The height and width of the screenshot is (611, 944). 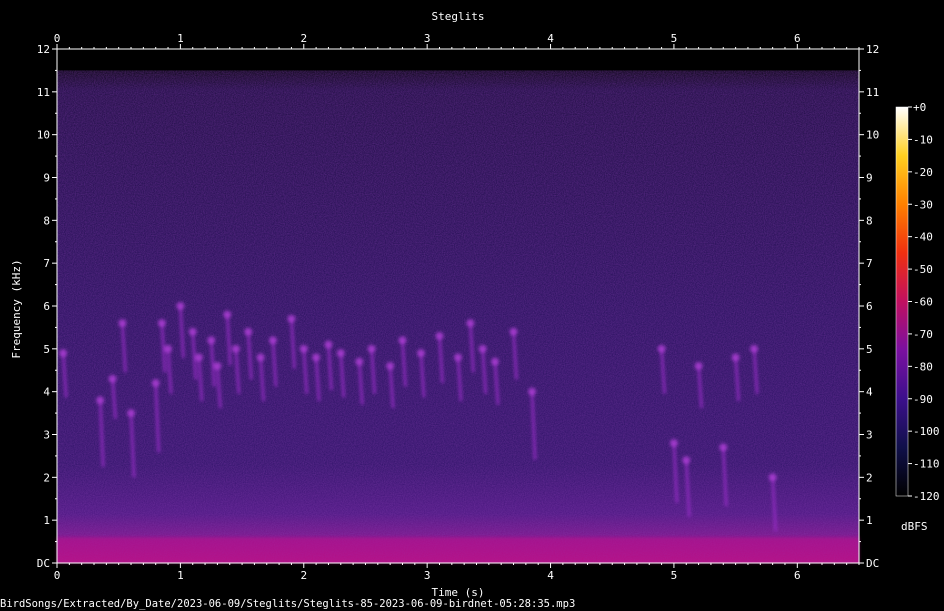 I want to click on colorbar-tick-label: -110, so click(x=926, y=464).